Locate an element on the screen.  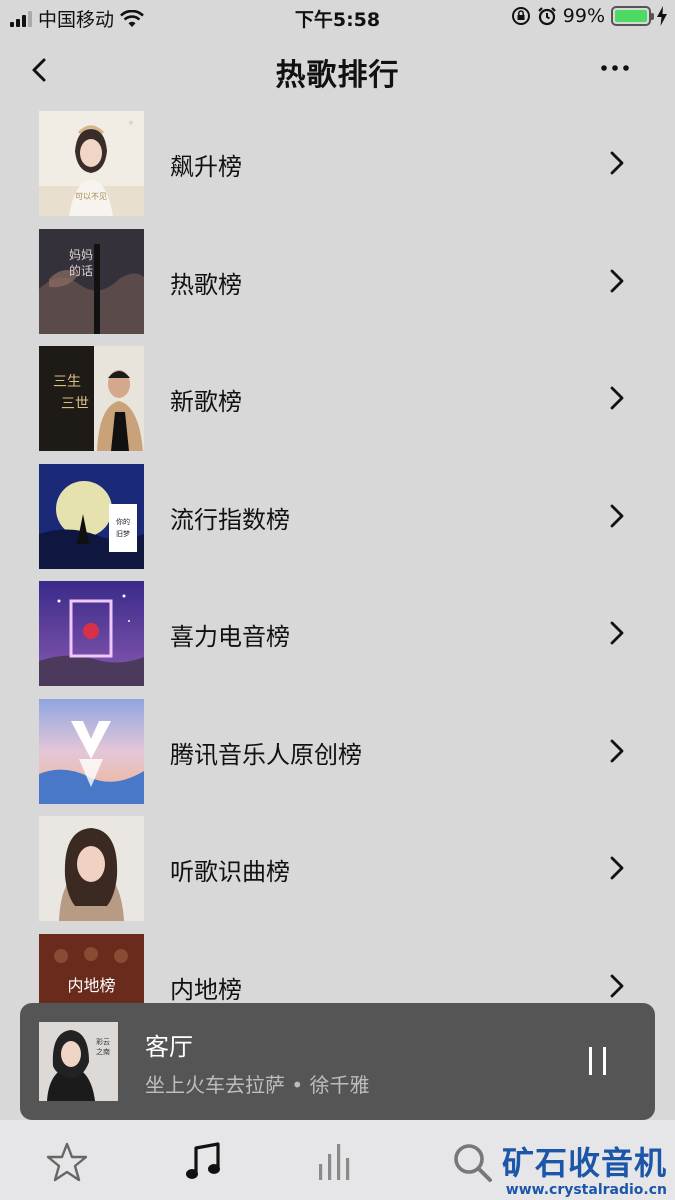
chart-label: 喜力电音榜 is located at coordinates (230, 637).